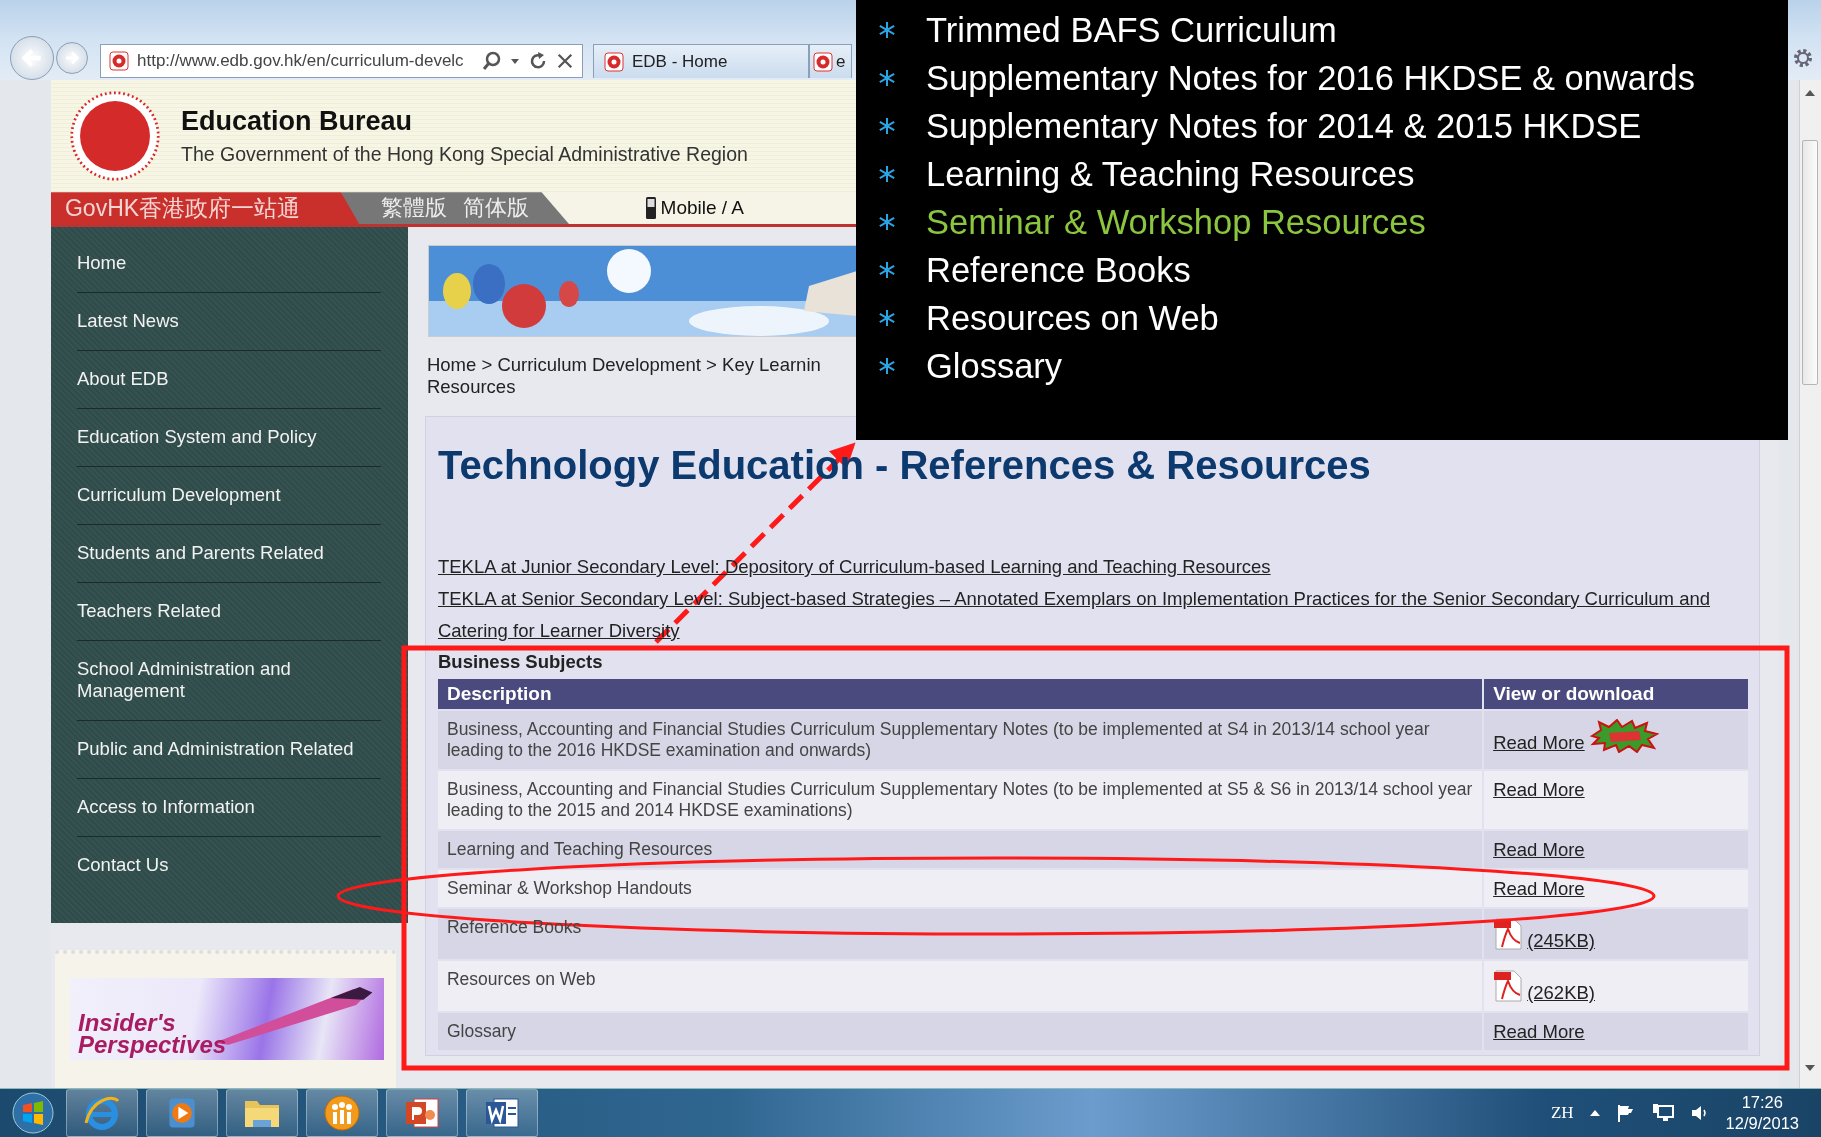 This screenshot has width=1821, height=1137. I want to click on clock-date: 12/9/2013, so click(1762, 1123).